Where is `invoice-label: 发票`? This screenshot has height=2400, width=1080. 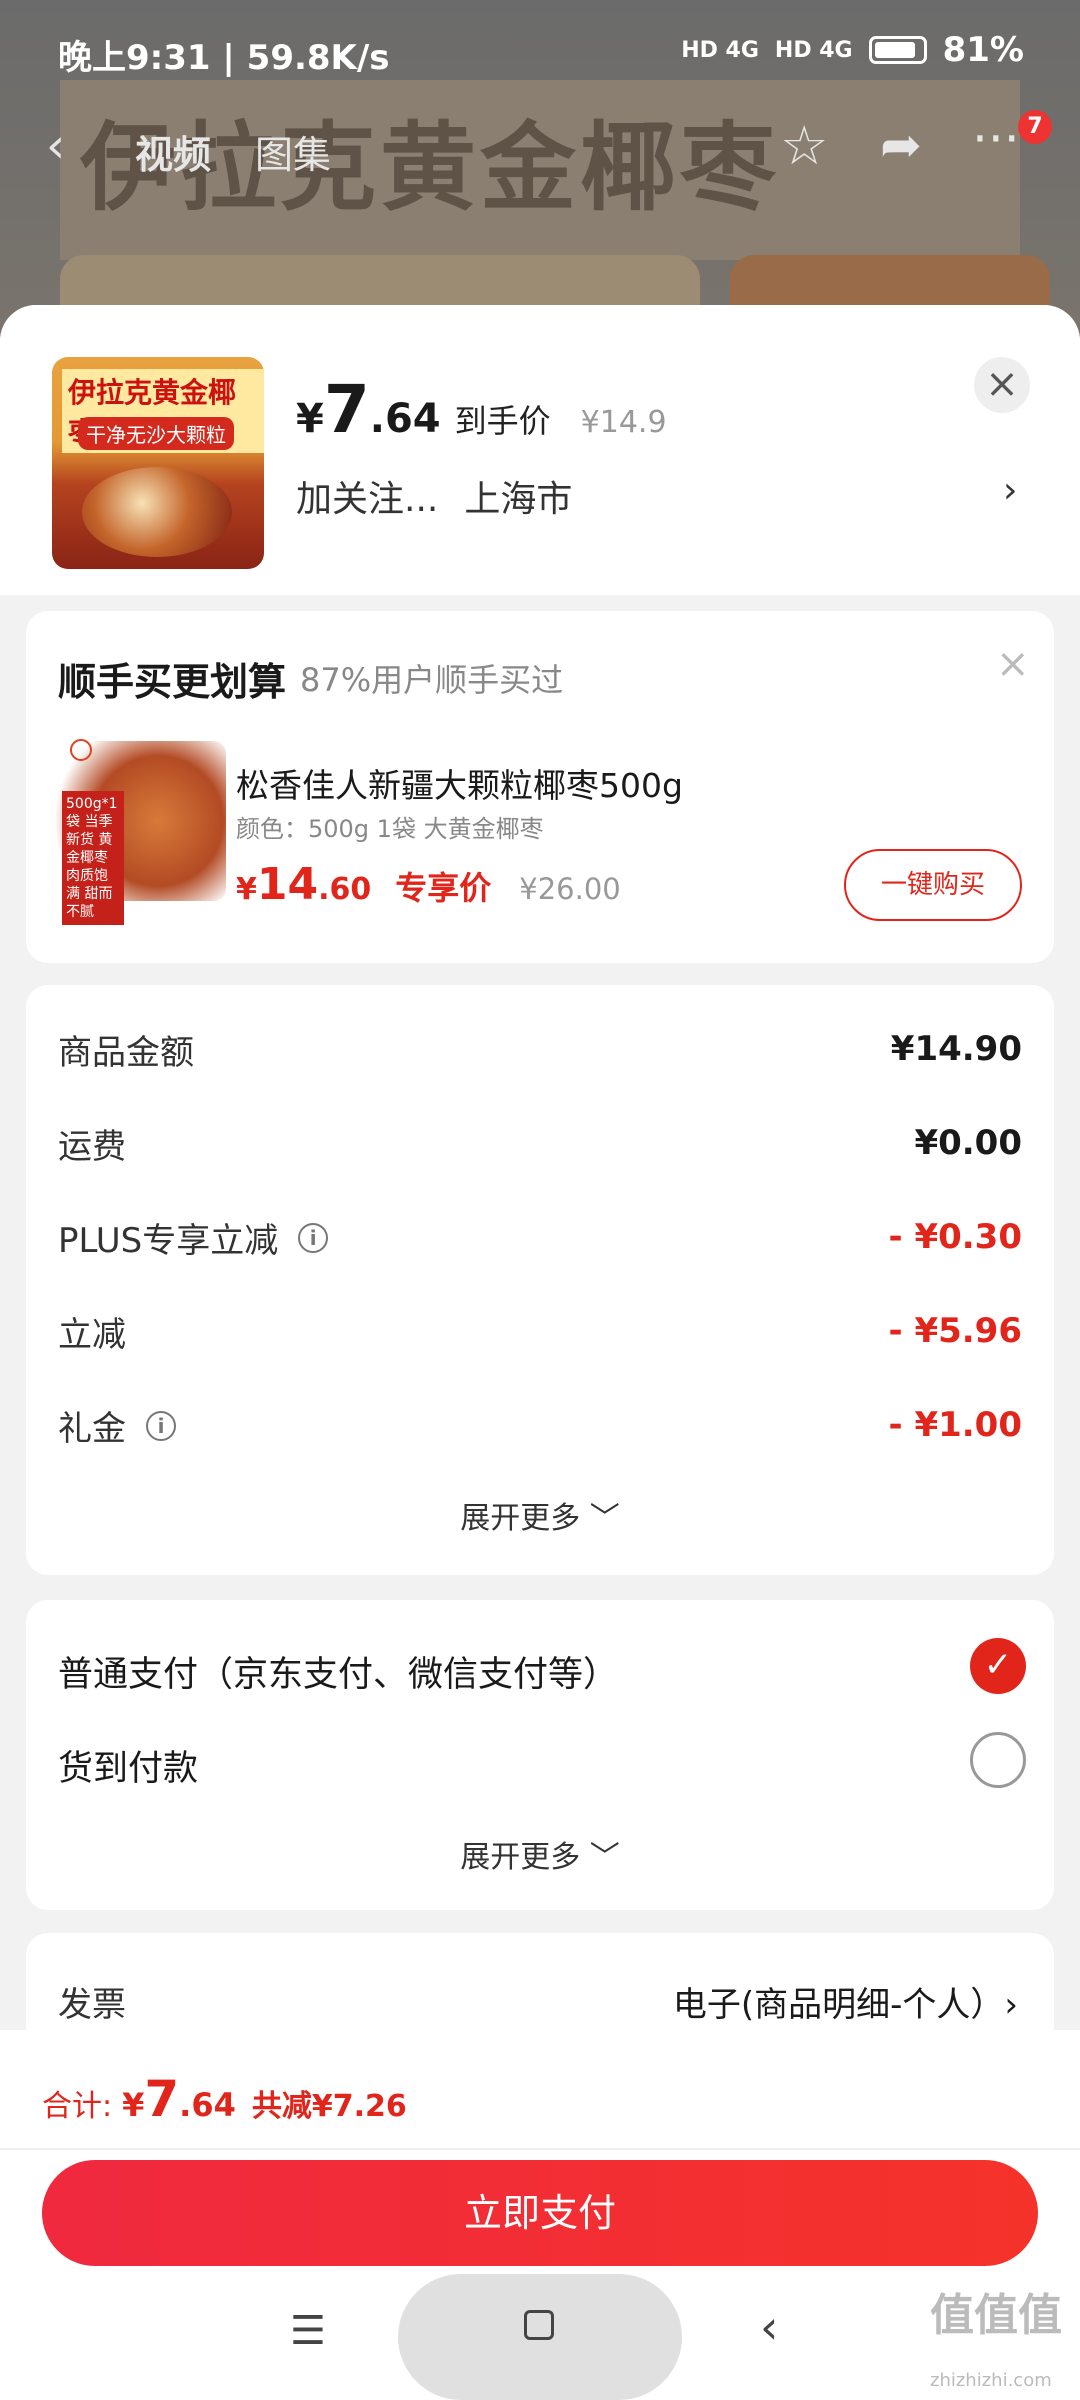 invoice-label: 发票 is located at coordinates (92, 2005).